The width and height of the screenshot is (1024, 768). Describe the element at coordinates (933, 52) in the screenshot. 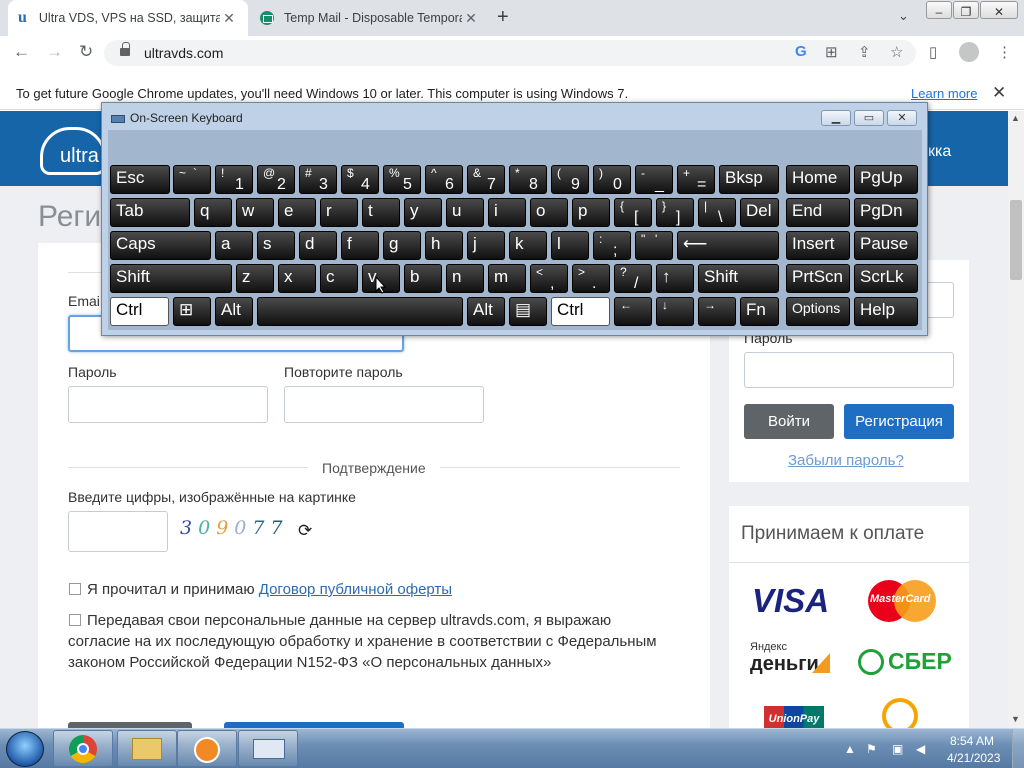

I see `side-panel-icon: ▯` at that location.